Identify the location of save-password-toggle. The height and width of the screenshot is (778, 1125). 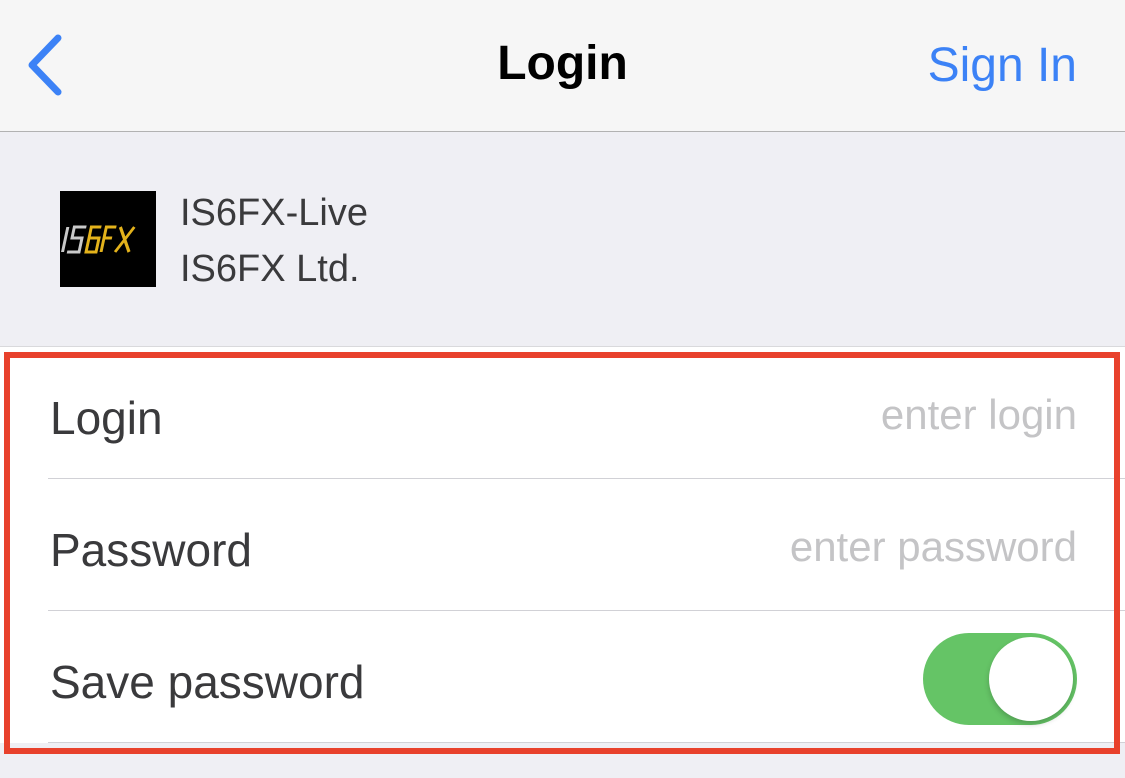
(1000, 679).